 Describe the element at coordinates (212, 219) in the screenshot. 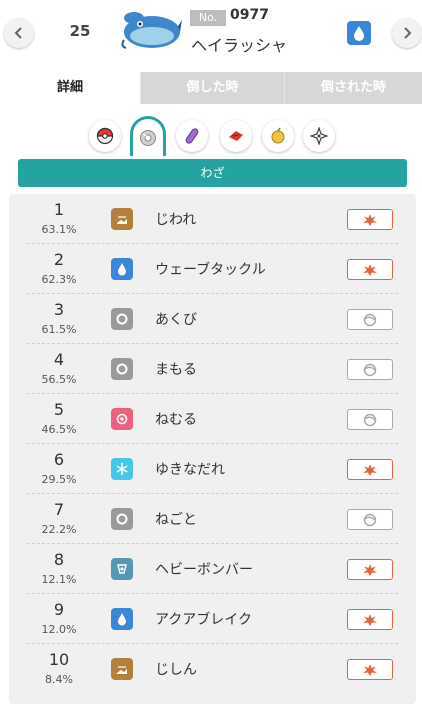

I see `move-row: 1 63.1% じわれ` at that location.